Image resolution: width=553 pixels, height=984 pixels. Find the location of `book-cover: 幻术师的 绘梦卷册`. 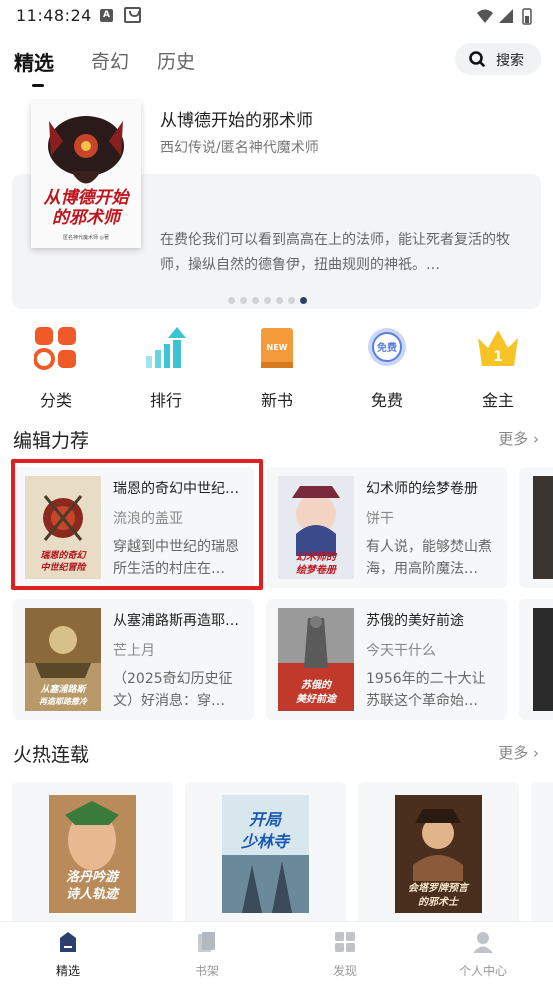

book-cover: 幻术师的 绘梦卷册 is located at coordinates (316, 527).